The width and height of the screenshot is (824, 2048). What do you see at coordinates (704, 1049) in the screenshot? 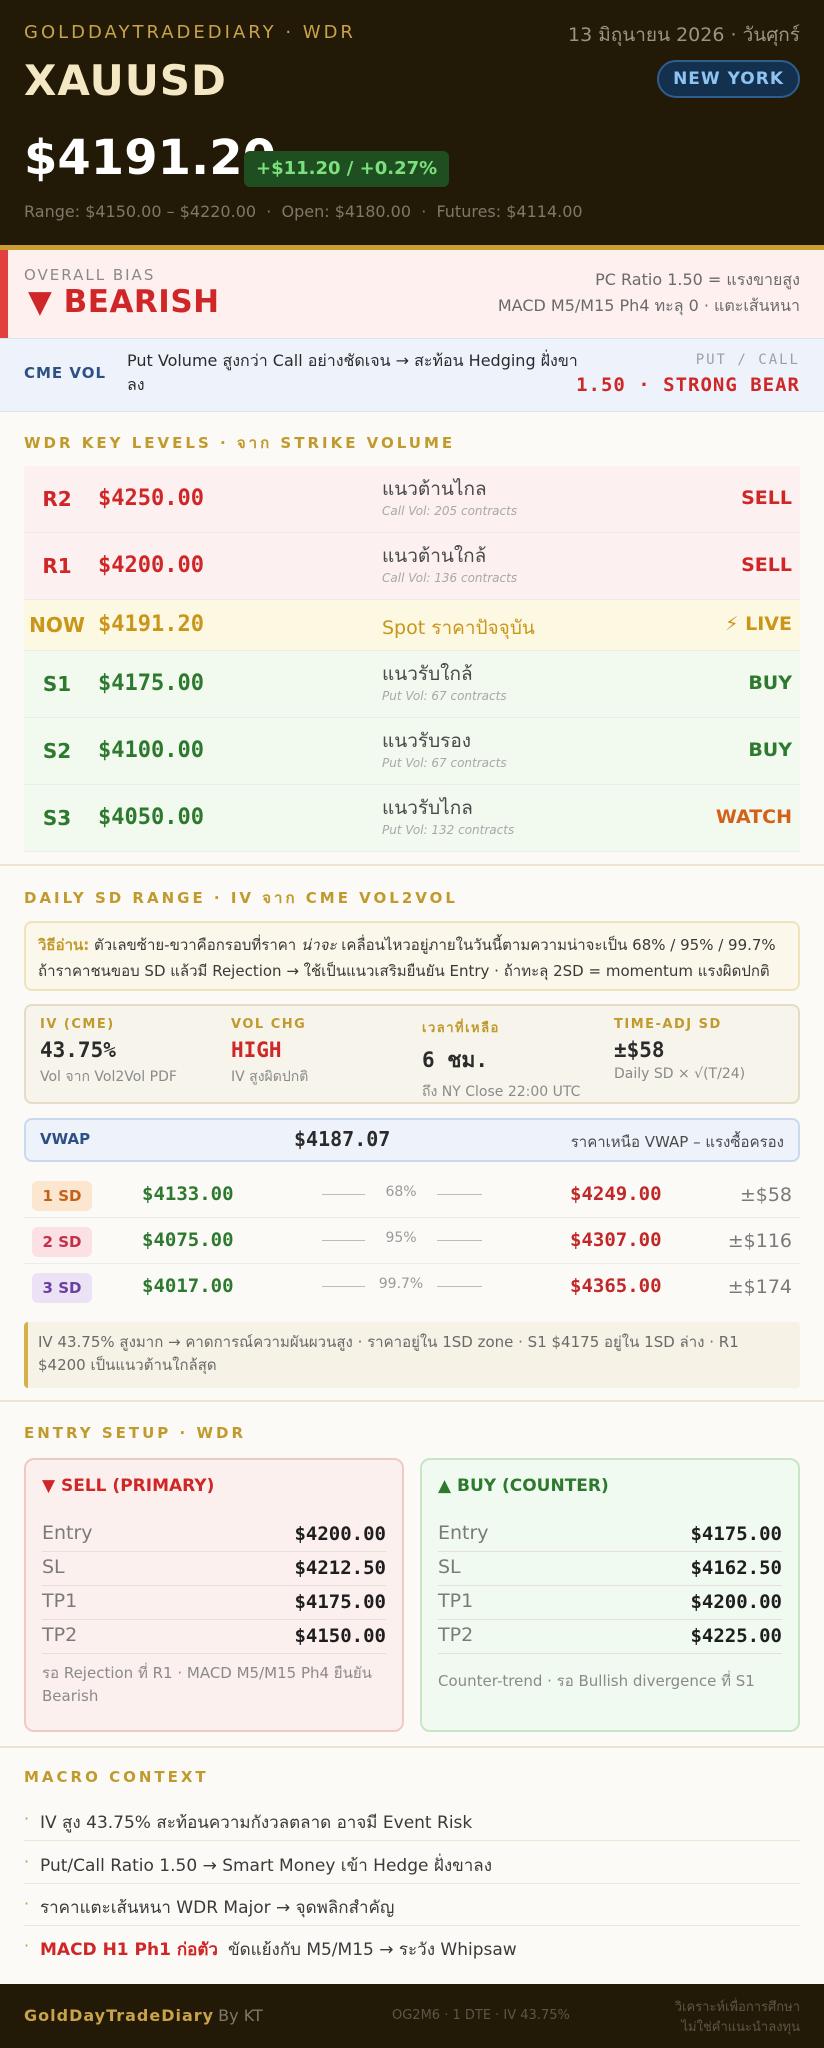
I see `iv-stat: TIME-ADJ SD ±$58 Daily SD × √(T/24)` at bounding box center [704, 1049].